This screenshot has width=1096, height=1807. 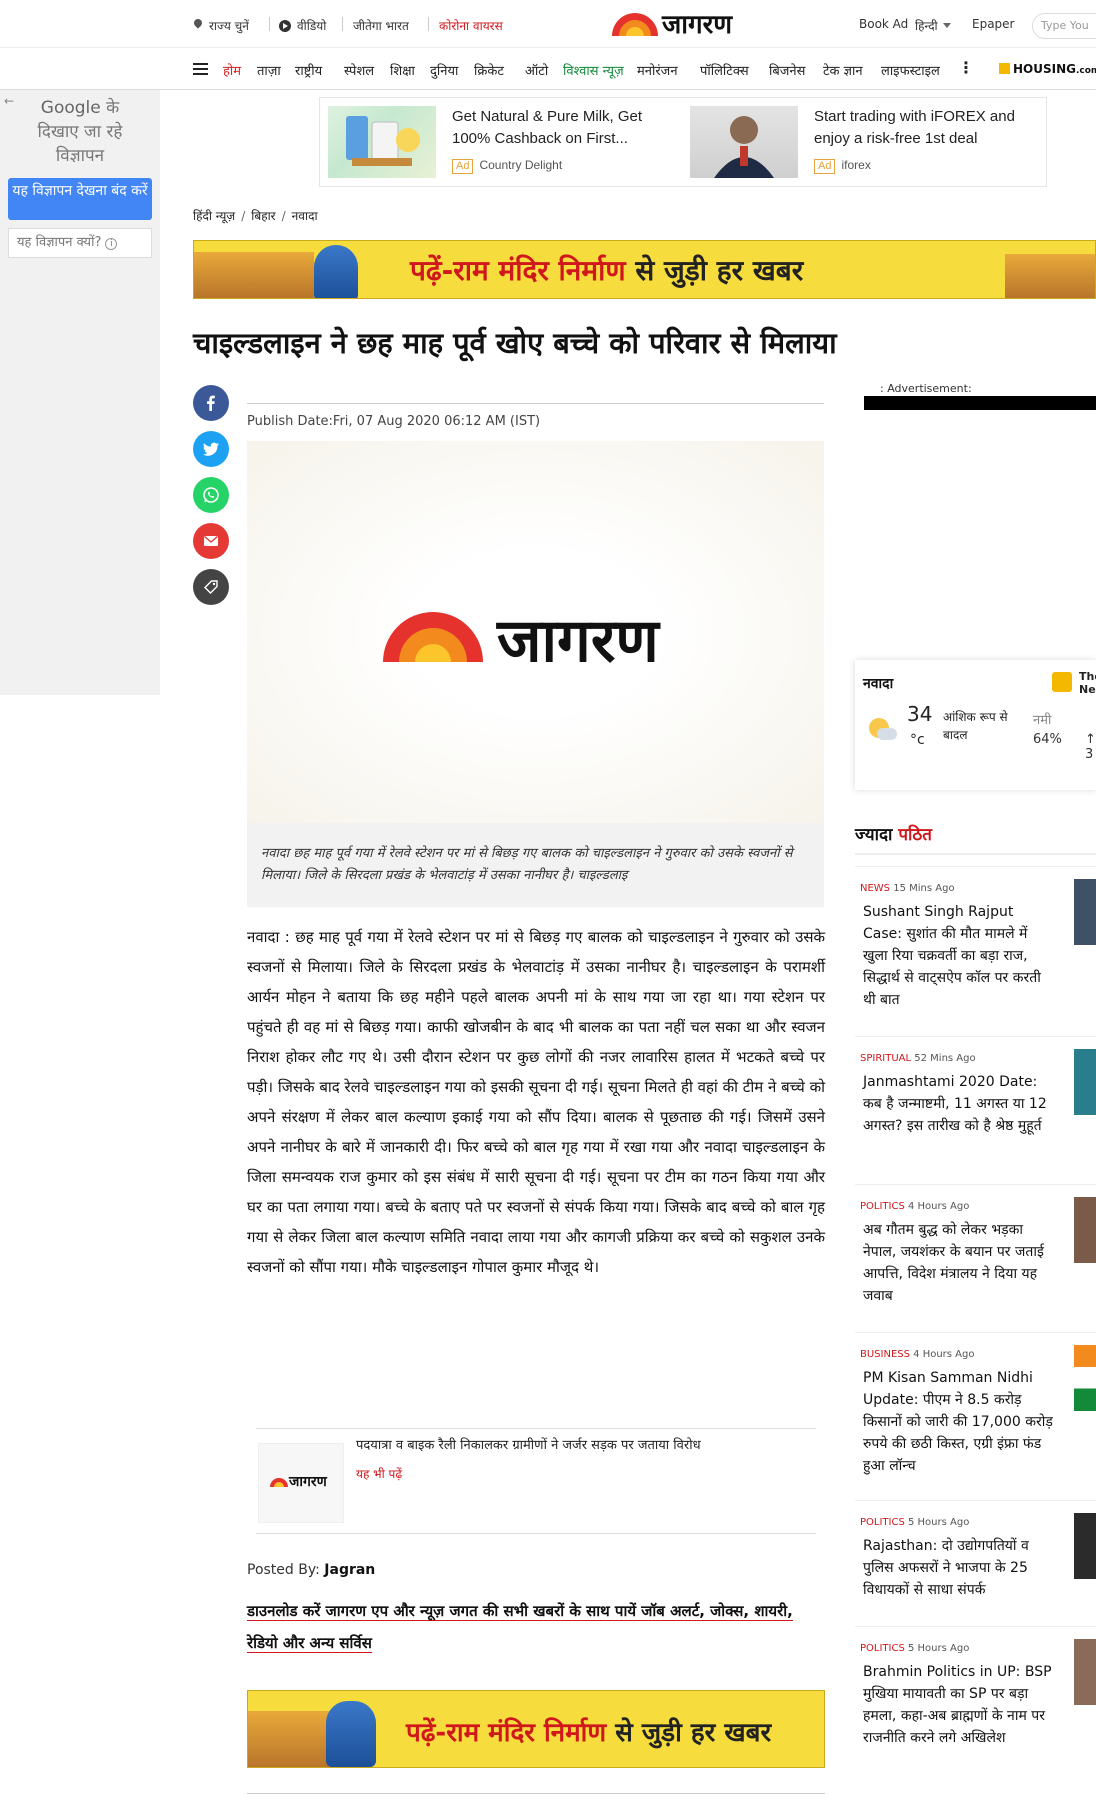 I want to click on ad-image, so click(x=744, y=142).